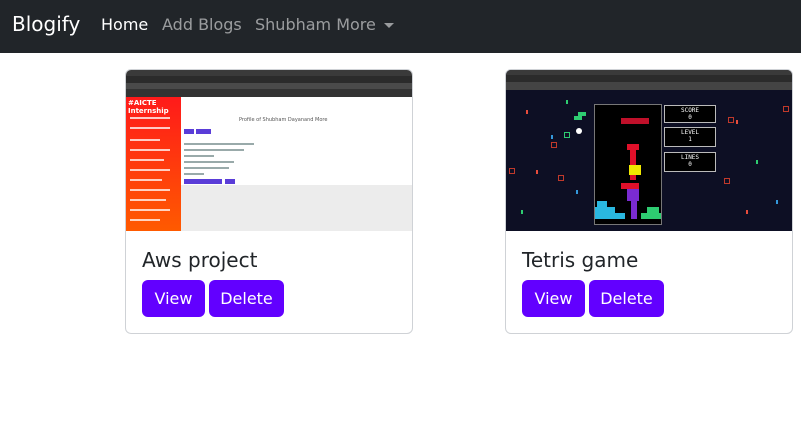 This screenshot has width=801, height=446. I want to click on thumb-heading: Profile of Shubham Dayanand More, so click(283, 120).